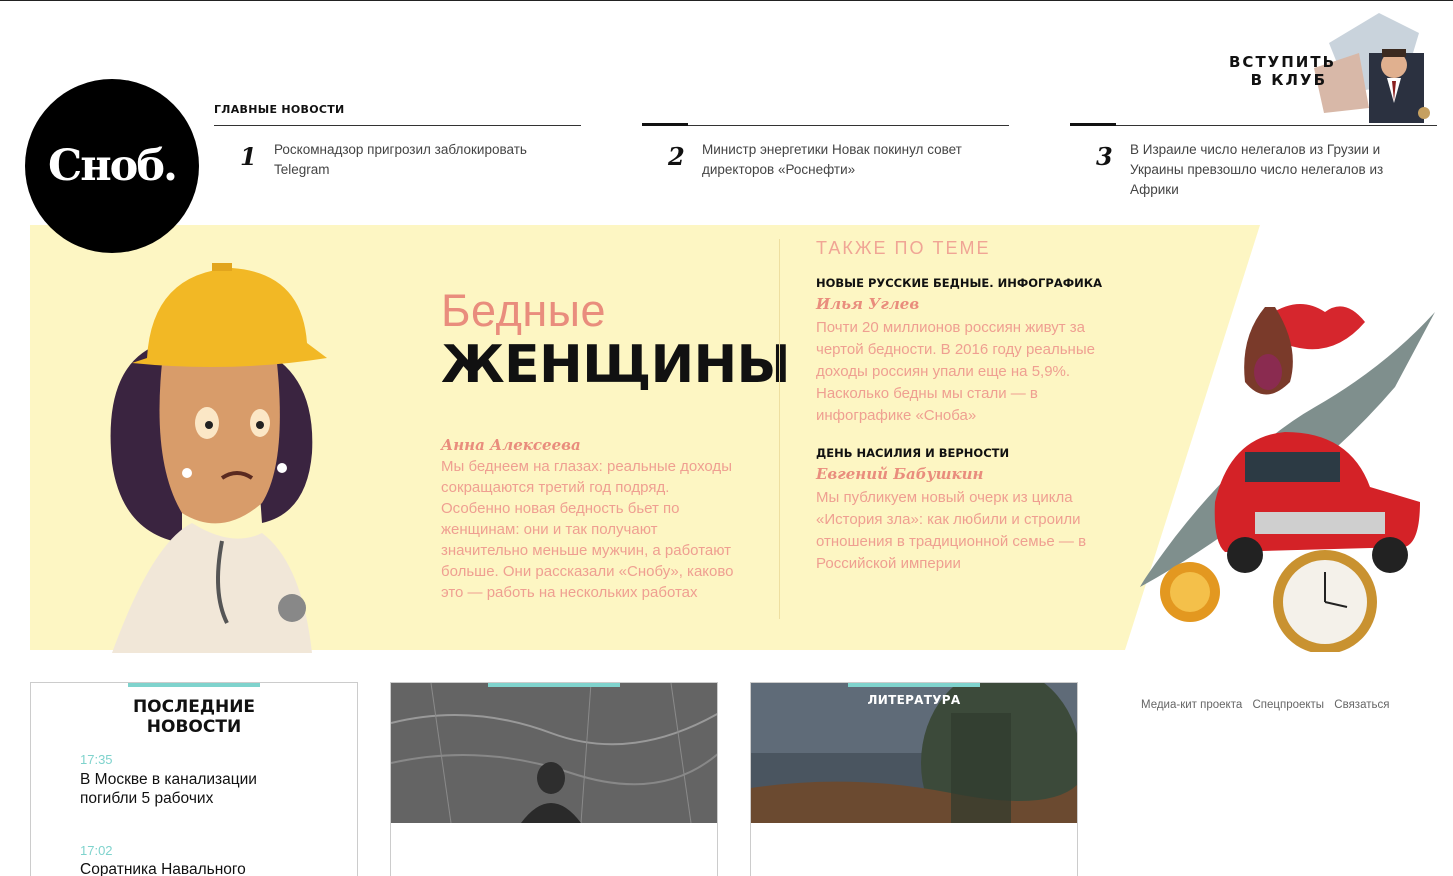 The image size is (1453, 876). What do you see at coordinates (511, 445) in the screenshot?
I see `feature-author: Анна Алексеева` at bounding box center [511, 445].